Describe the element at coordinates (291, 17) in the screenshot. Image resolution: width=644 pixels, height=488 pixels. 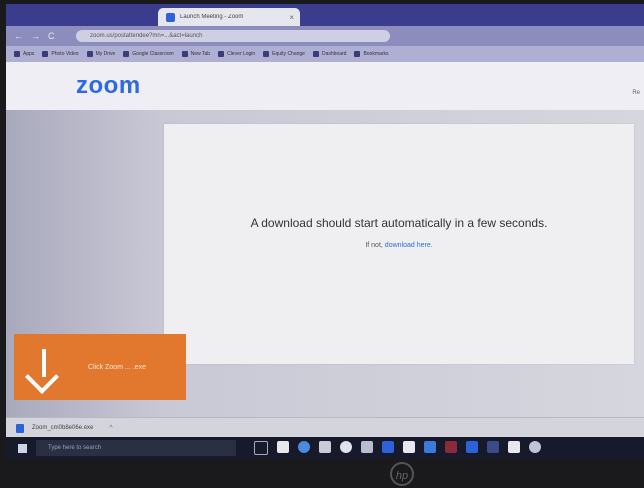
I see `close-tab-icon: ×` at that location.